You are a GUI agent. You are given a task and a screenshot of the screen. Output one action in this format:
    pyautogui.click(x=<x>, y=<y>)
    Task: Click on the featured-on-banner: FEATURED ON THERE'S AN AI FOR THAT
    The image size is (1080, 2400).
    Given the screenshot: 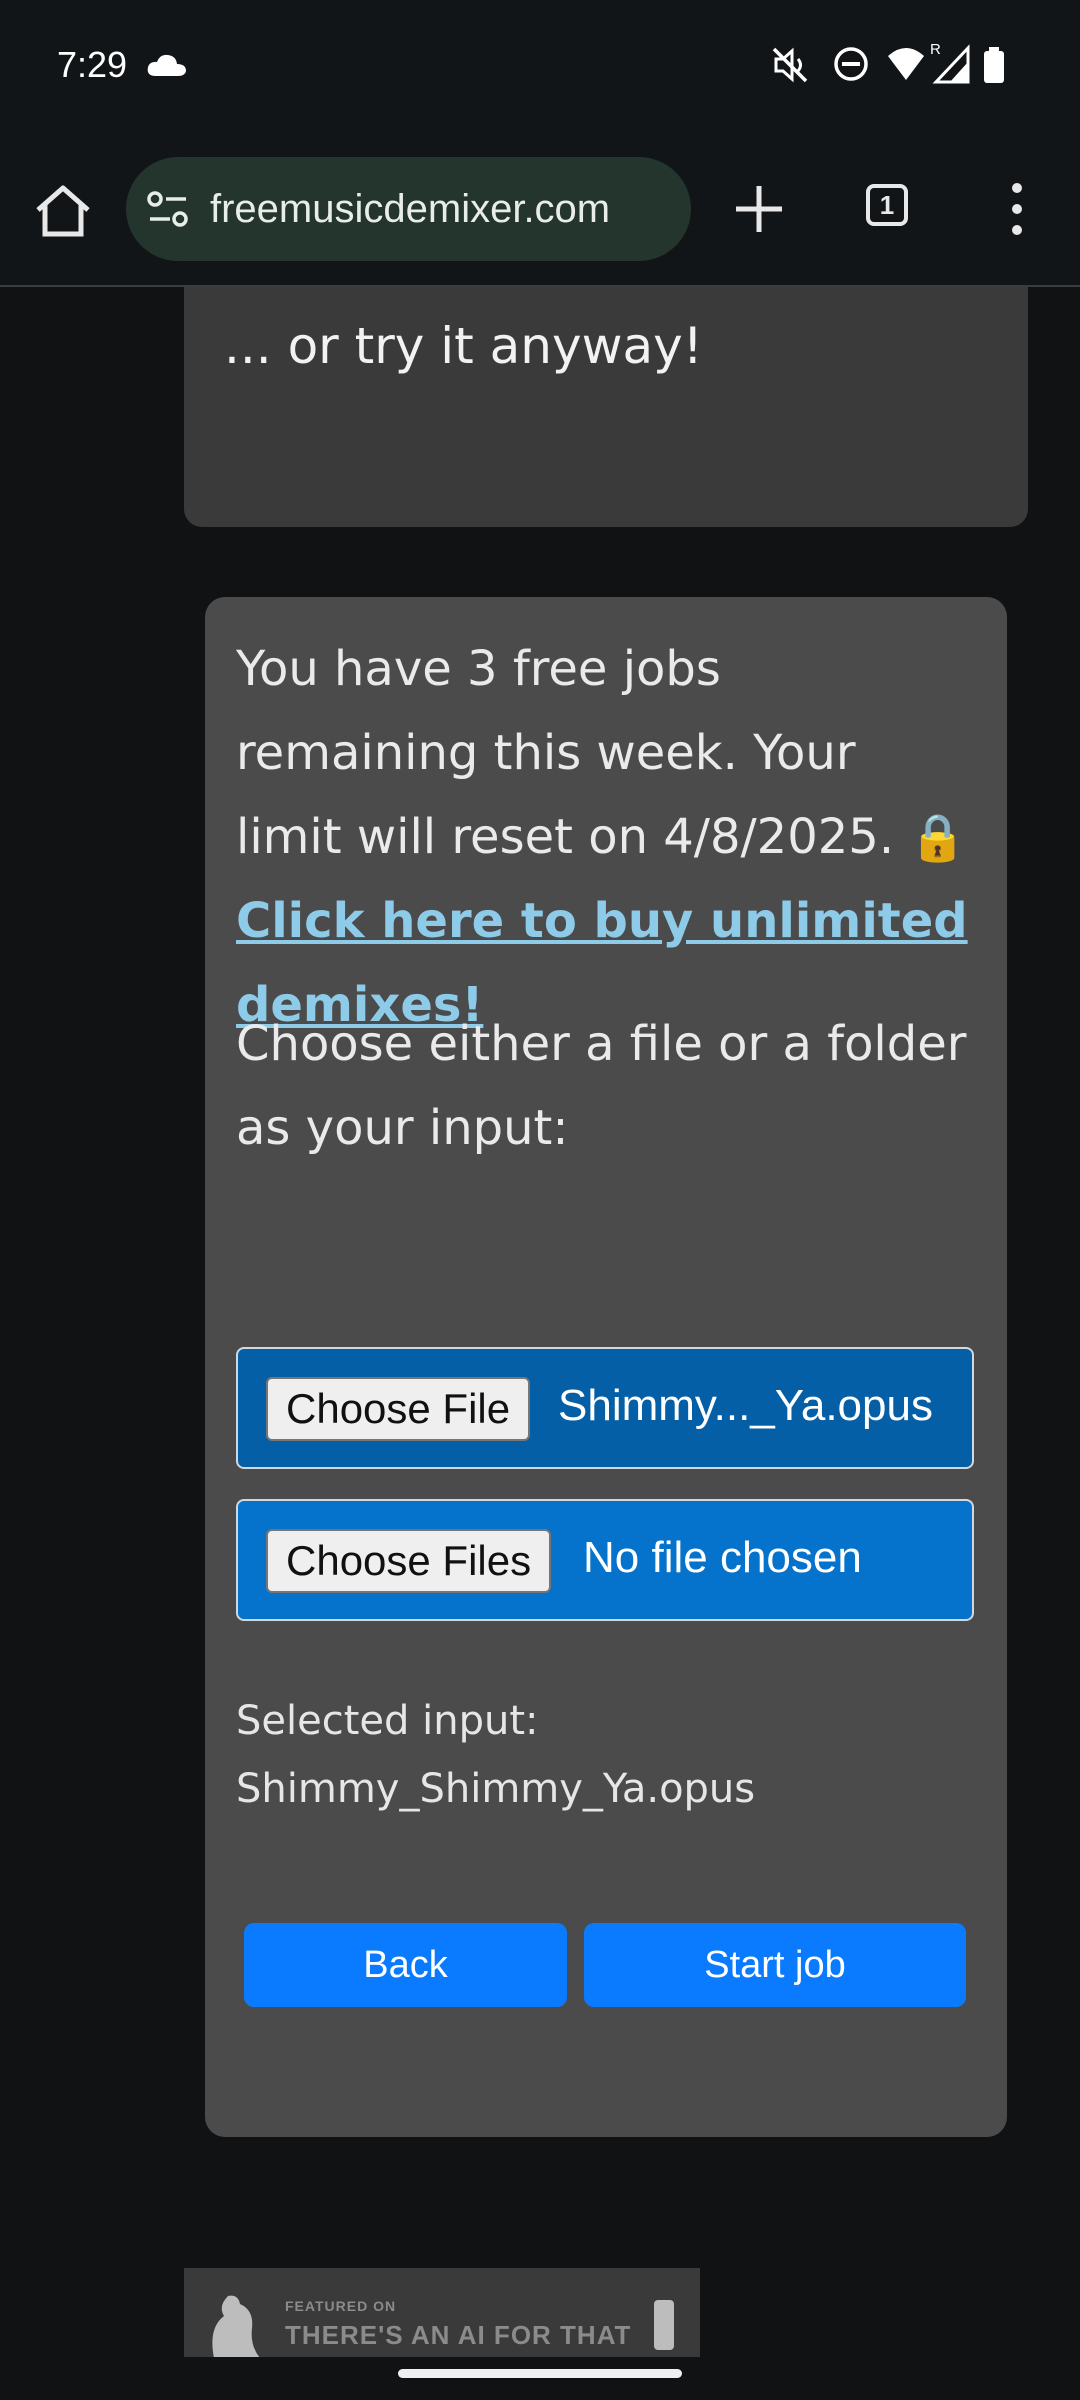 What is the action you would take?
    pyautogui.click(x=442, y=2312)
    